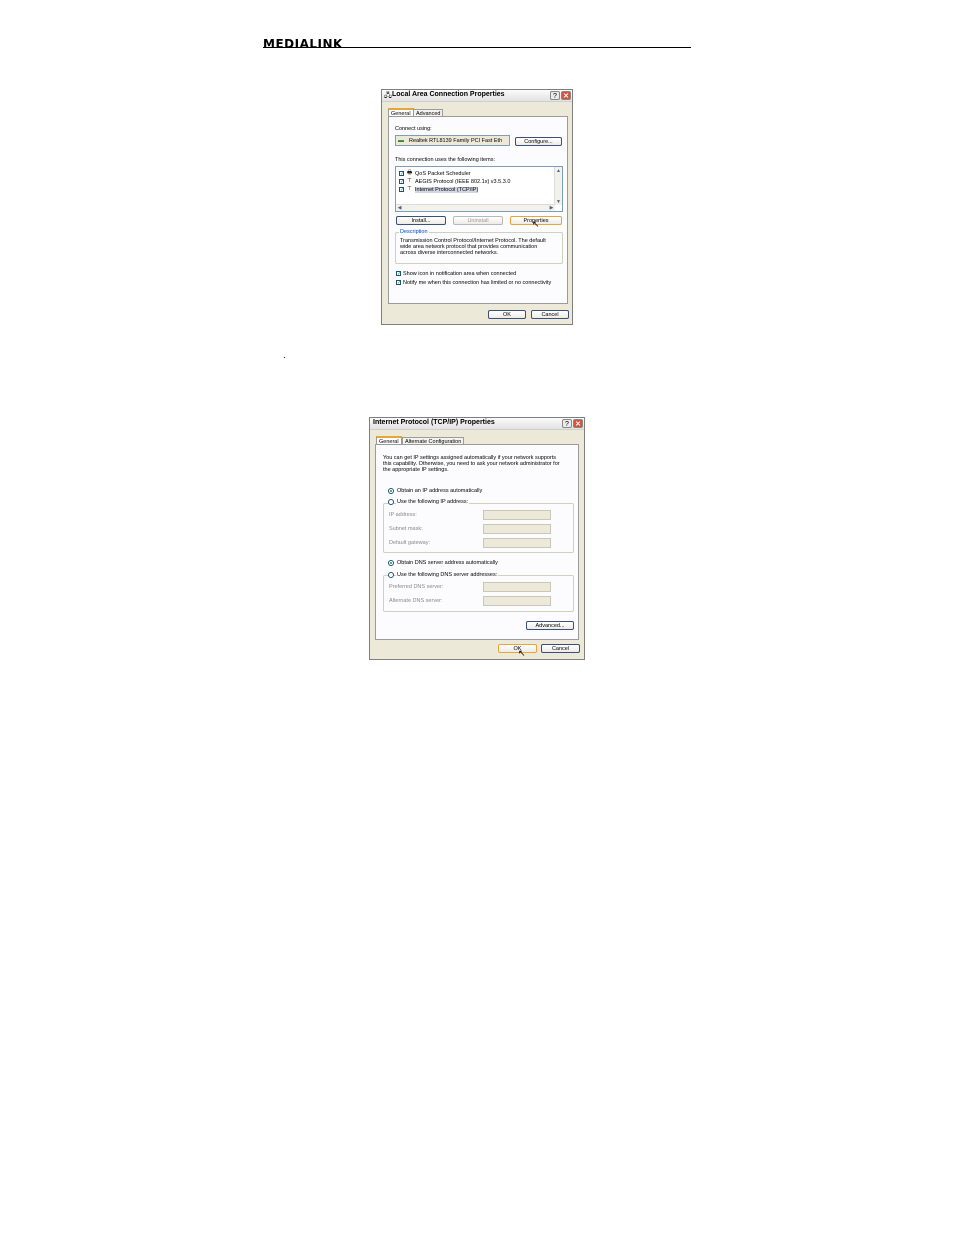 This screenshot has width=954, height=1235. I want to click on use-dns-radio, so click(391, 575).